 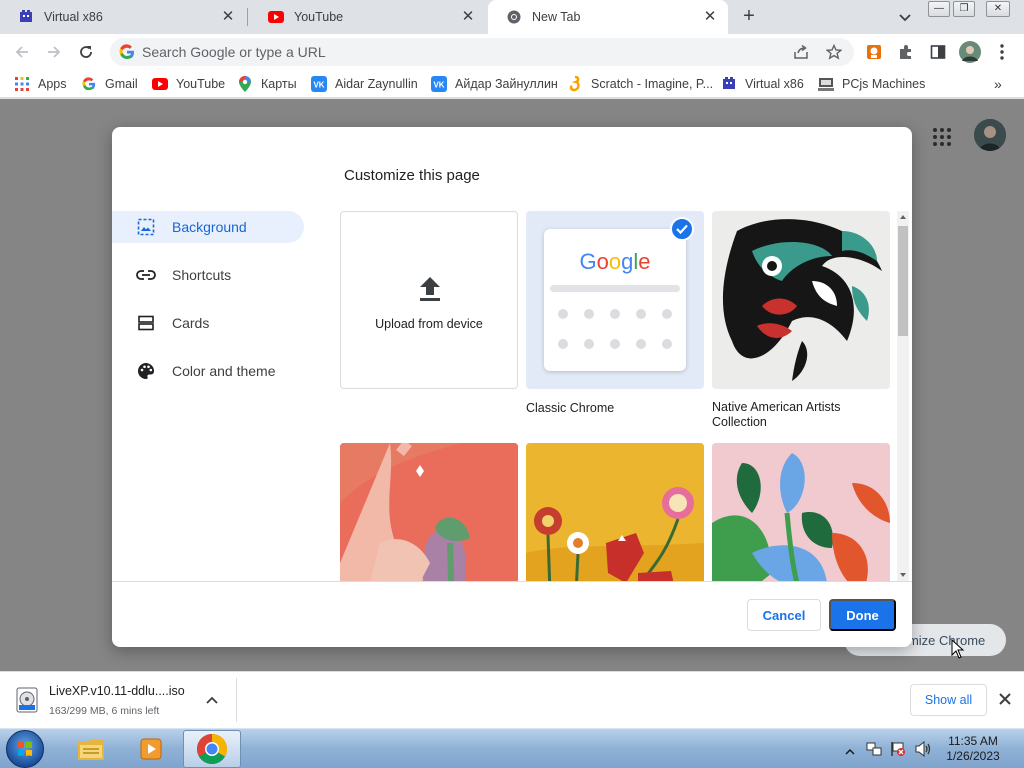 What do you see at coordinates (191, 323) in the screenshot?
I see `sidebar-item-label: Cards` at bounding box center [191, 323].